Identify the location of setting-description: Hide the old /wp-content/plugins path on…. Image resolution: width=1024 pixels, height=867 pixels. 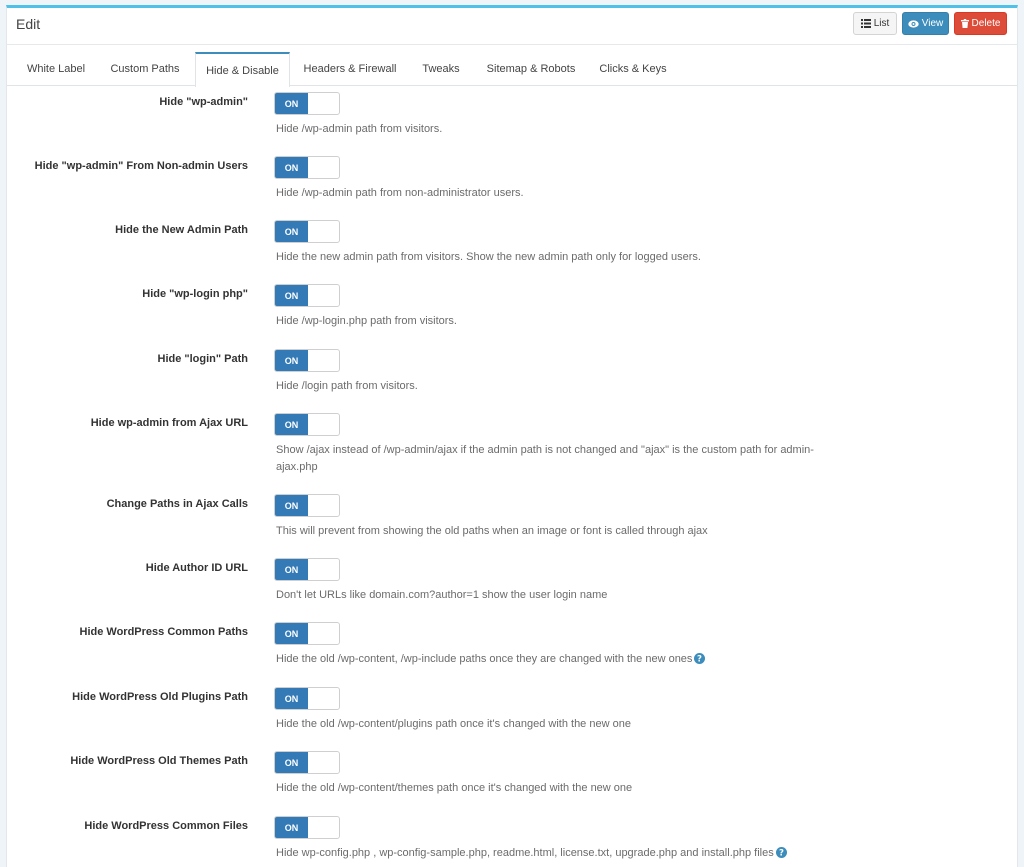
(453, 724).